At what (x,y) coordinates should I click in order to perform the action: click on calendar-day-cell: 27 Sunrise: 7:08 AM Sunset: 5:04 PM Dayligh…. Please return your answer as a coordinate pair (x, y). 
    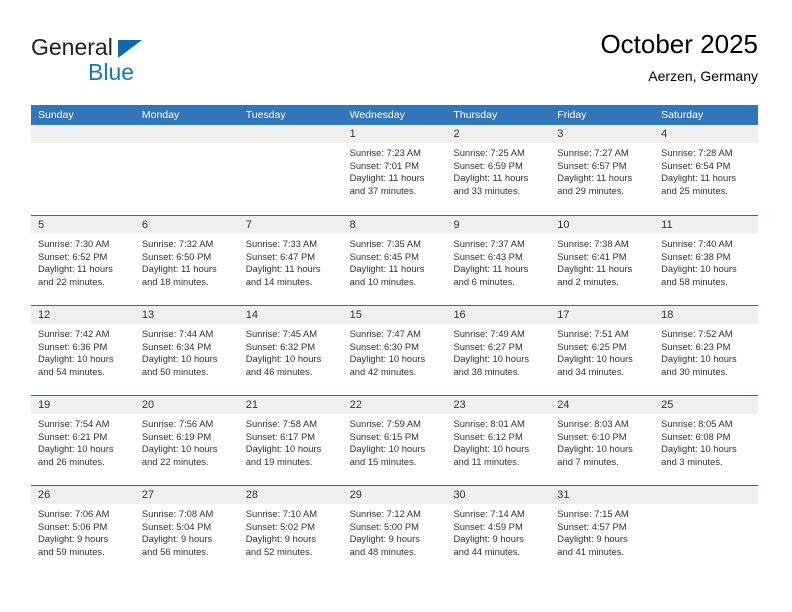
    Looking at the image, I should click on (186, 530).